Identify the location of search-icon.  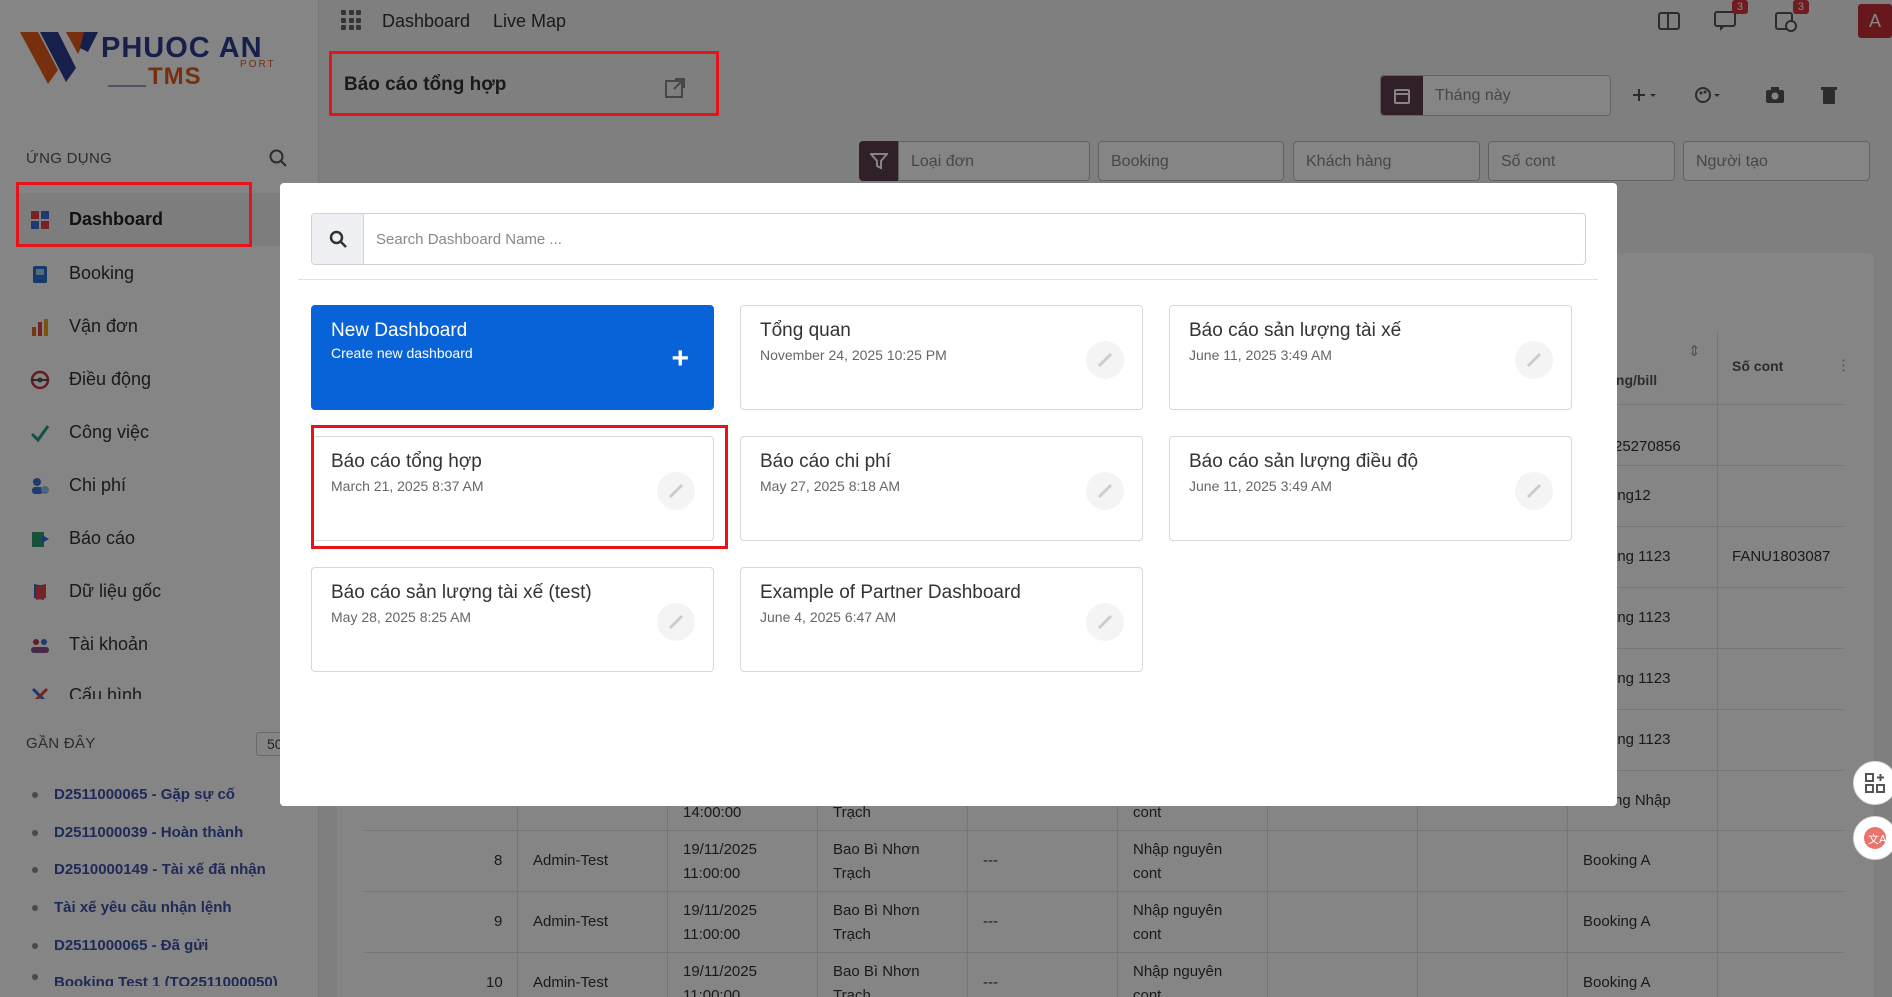
(338, 239).